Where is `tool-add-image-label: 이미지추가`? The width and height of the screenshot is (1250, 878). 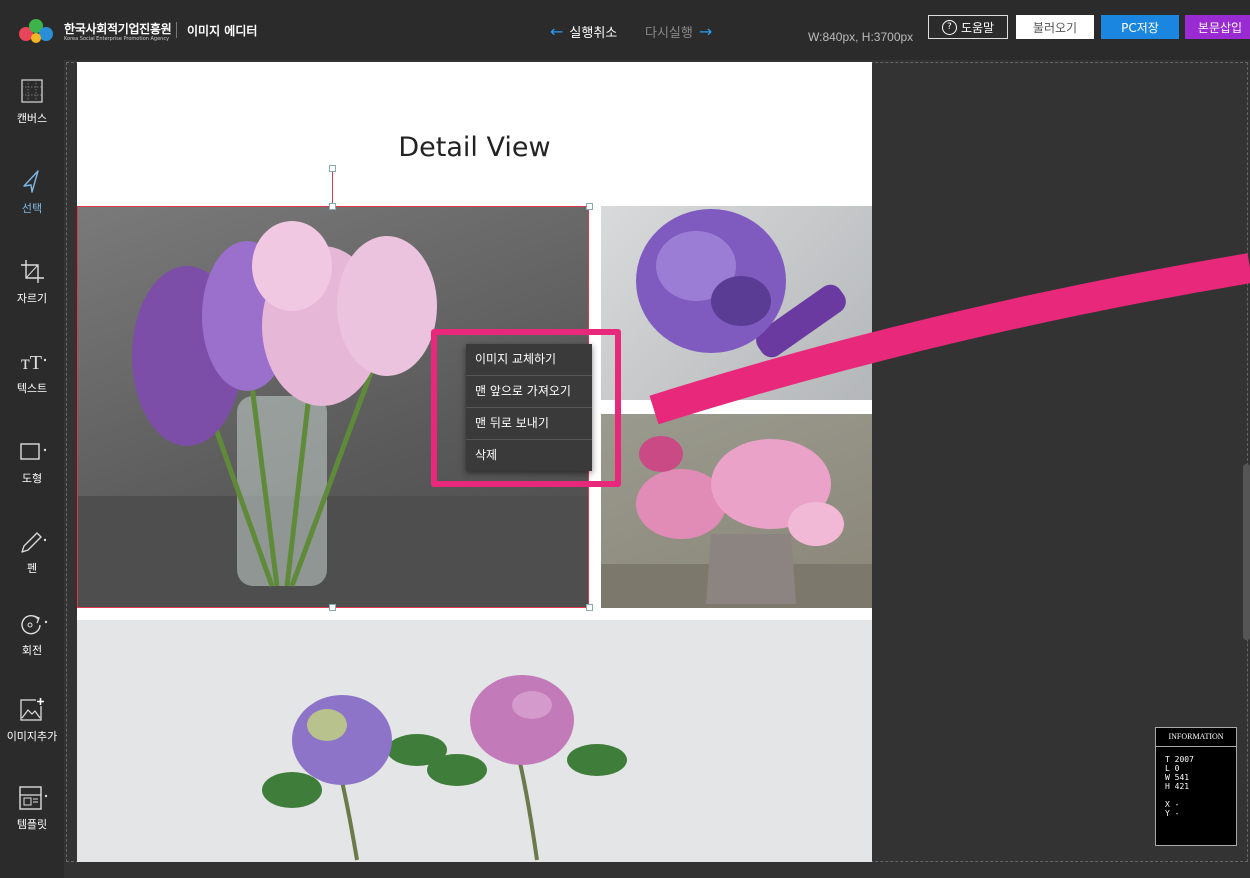
tool-add-image-label: 이미지추가 is located at coordinates (32, 736).